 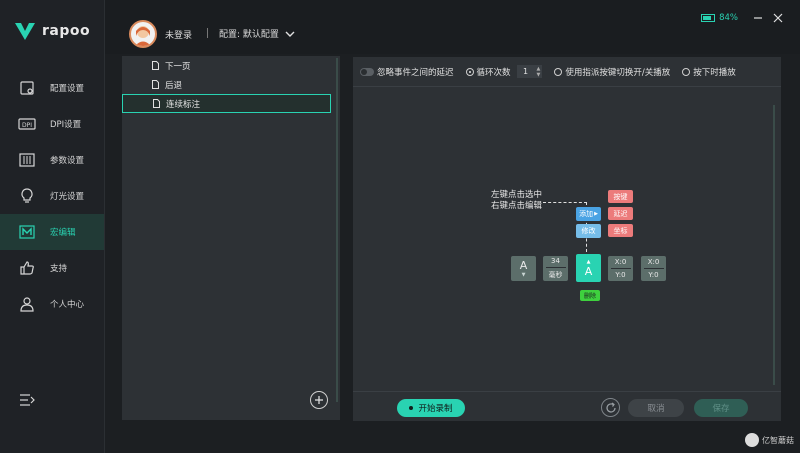 I want to click on user-name: 未登录, so click(x=178, y=34).